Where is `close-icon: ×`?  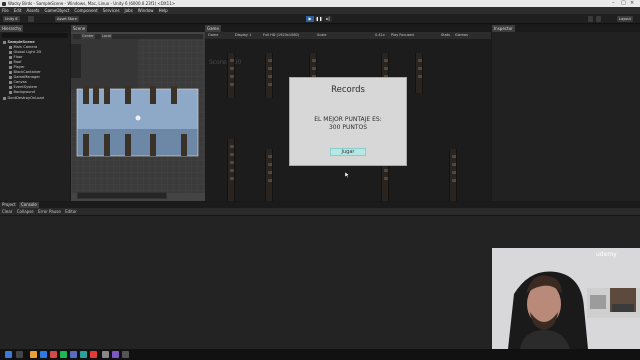 close-icon: × is located at coordinates (632, 3).